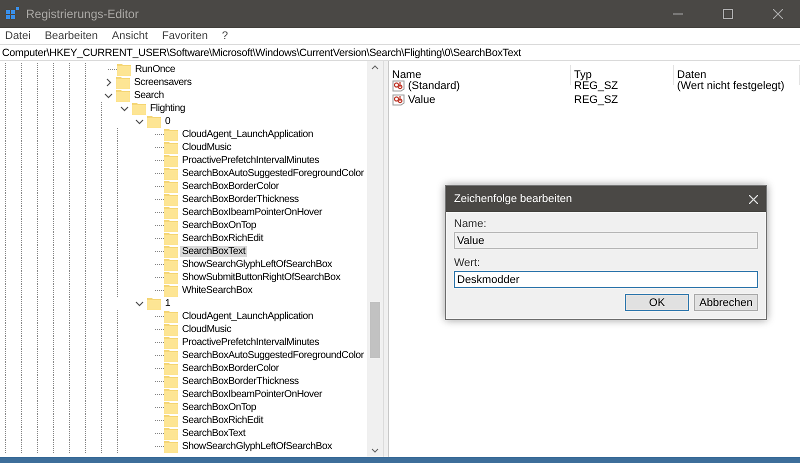 This screenshot has height=463, width=800. Describe the element at coordinates (468, 263) in the screenshot. I see `field-label: Wert:` at that location.